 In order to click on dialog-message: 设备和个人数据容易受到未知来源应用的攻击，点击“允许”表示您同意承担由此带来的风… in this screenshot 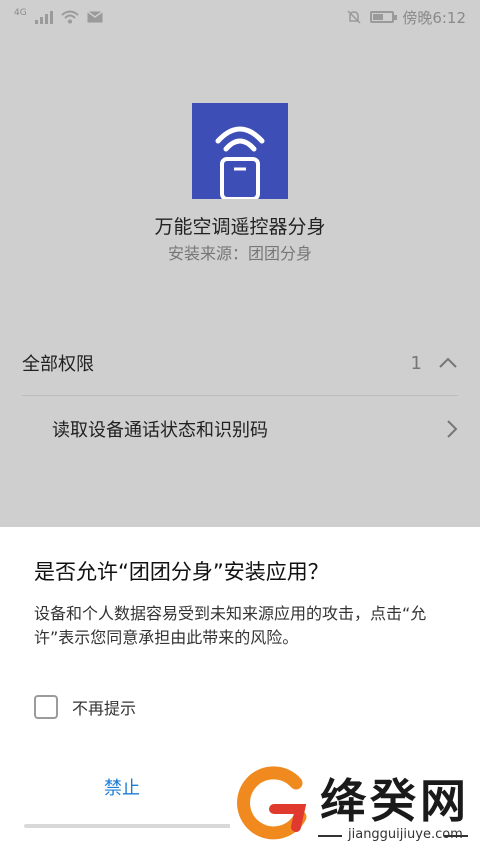, I will do `click(230, 625)`.